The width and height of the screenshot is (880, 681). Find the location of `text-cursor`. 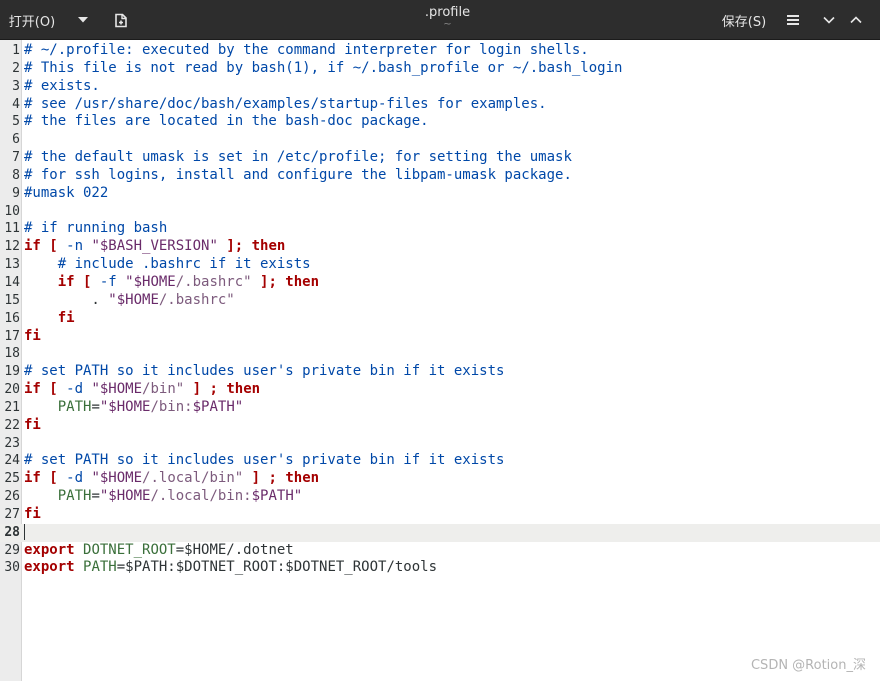

text-cursor is located at coordinates (24, 531).